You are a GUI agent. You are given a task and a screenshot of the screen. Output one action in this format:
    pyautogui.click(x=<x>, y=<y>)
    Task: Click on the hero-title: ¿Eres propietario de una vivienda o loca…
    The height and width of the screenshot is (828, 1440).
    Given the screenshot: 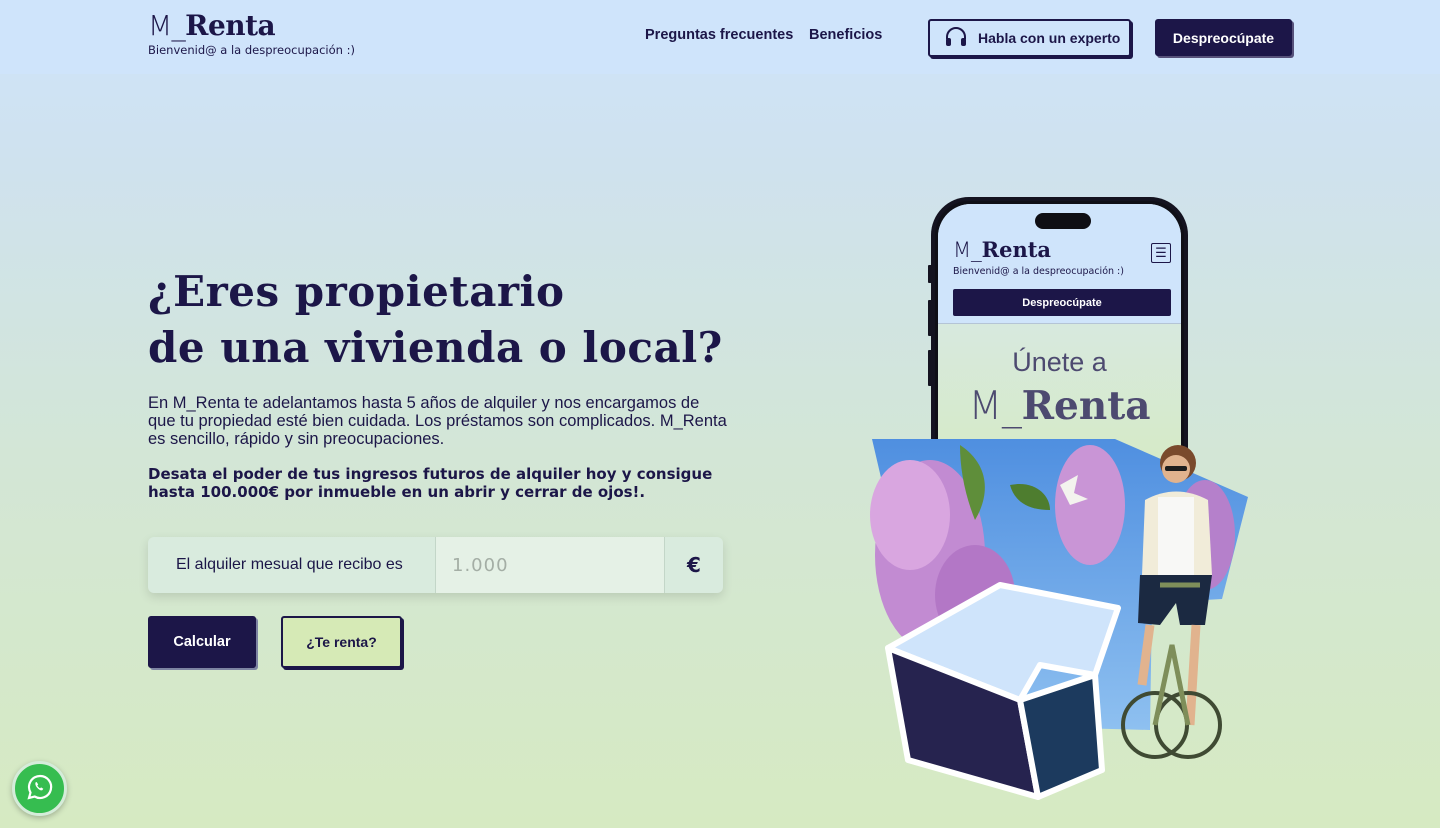 What is the action you would take?
    pyautogui.click(x=458, y=320)
    